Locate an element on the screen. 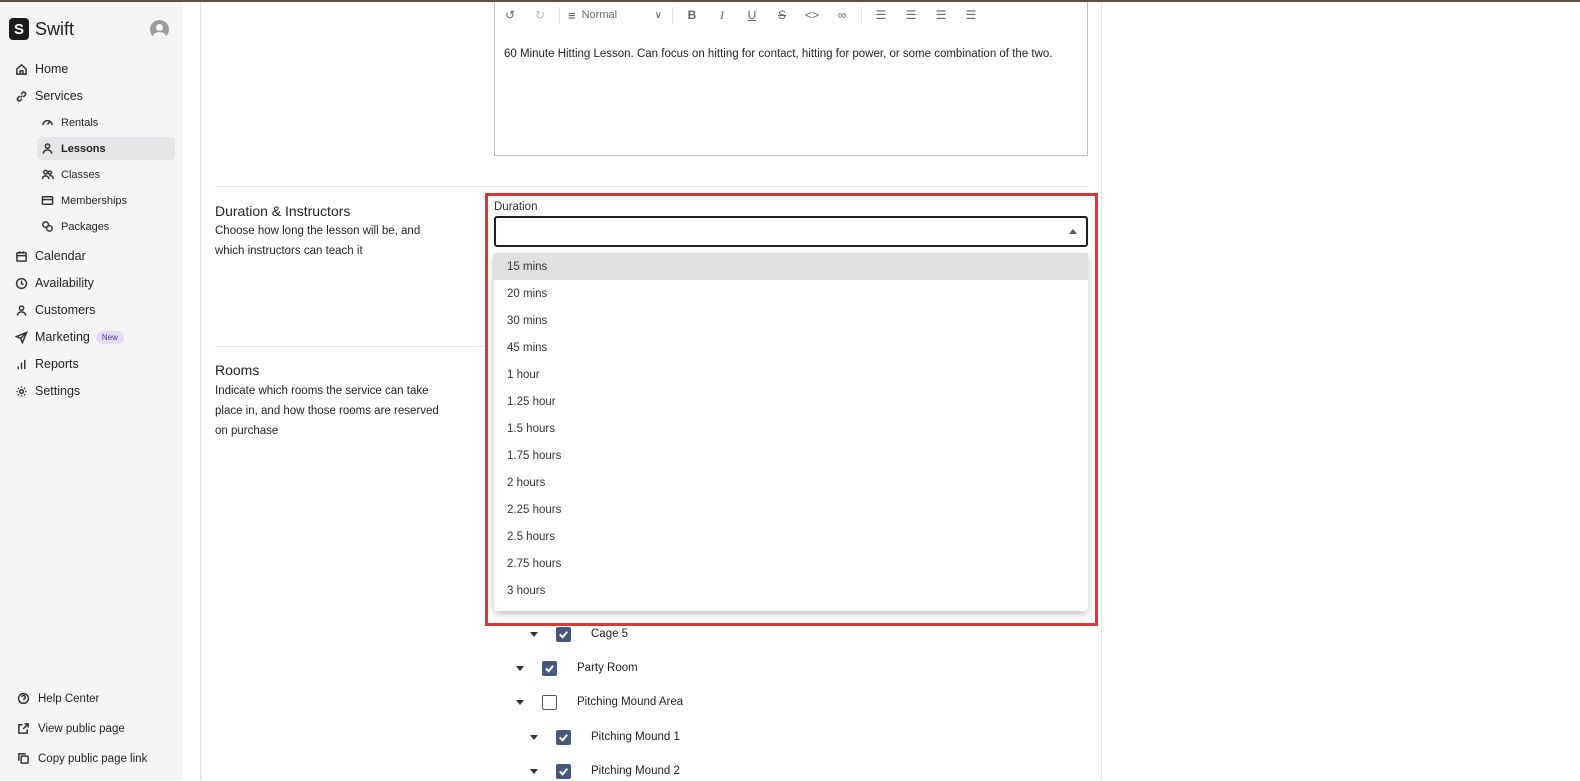 Image resolution: width=1580 pixels, height=781 pixels. code-icon: <> is located at coordinates (812, 15).